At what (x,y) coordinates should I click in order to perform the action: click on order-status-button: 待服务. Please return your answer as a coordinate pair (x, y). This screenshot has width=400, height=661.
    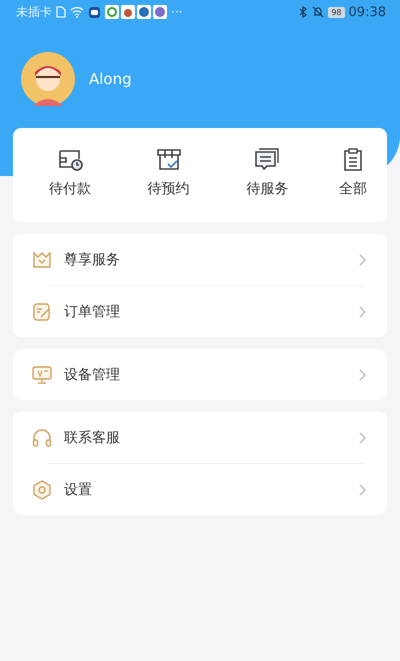
    Looking at the image, I should click on (267, 175).